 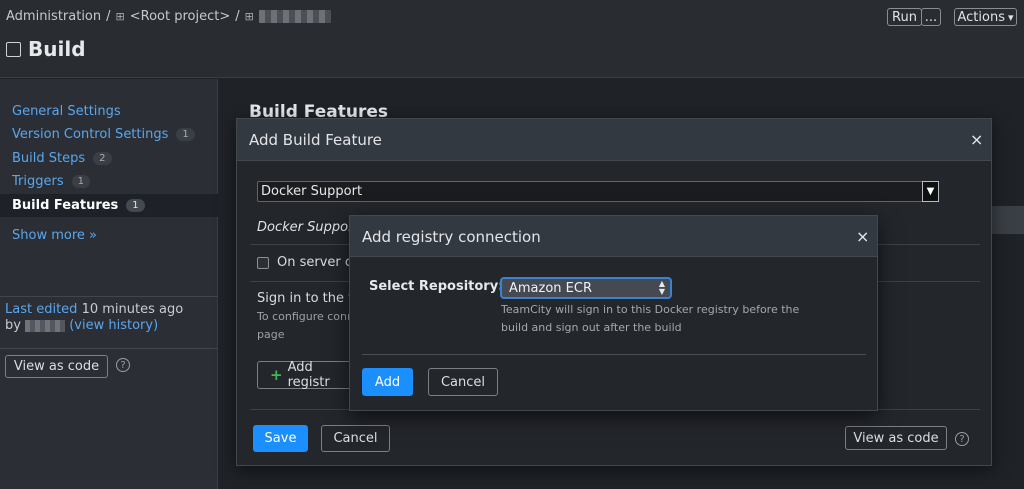 What do you see at coordinates (598, 191) in the screenshot?
I see `feature-type-select: Docker Support ▼` at bounding box center [598, 191].